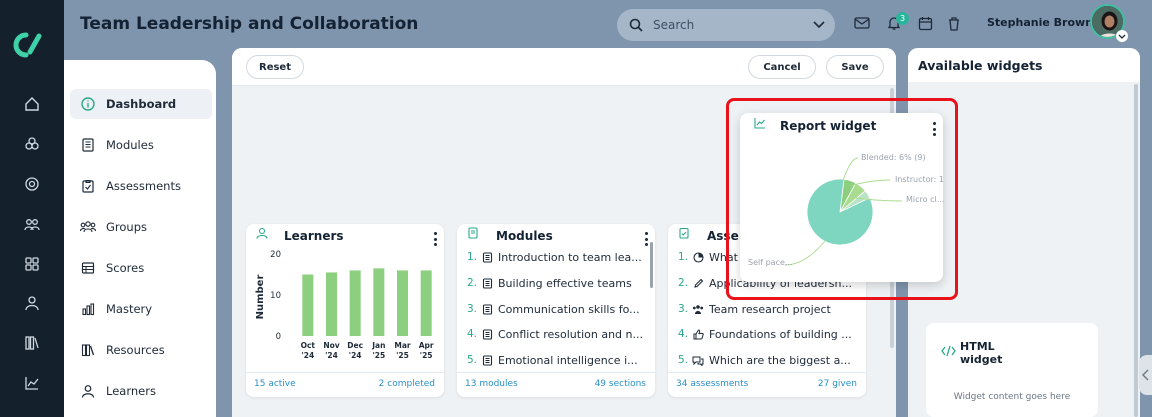 Image resolution: width=1152 pixels, height=417 pixels. Describe the element at coordinates (32, 303) in the screenshot. I see `user-icon` at that location.